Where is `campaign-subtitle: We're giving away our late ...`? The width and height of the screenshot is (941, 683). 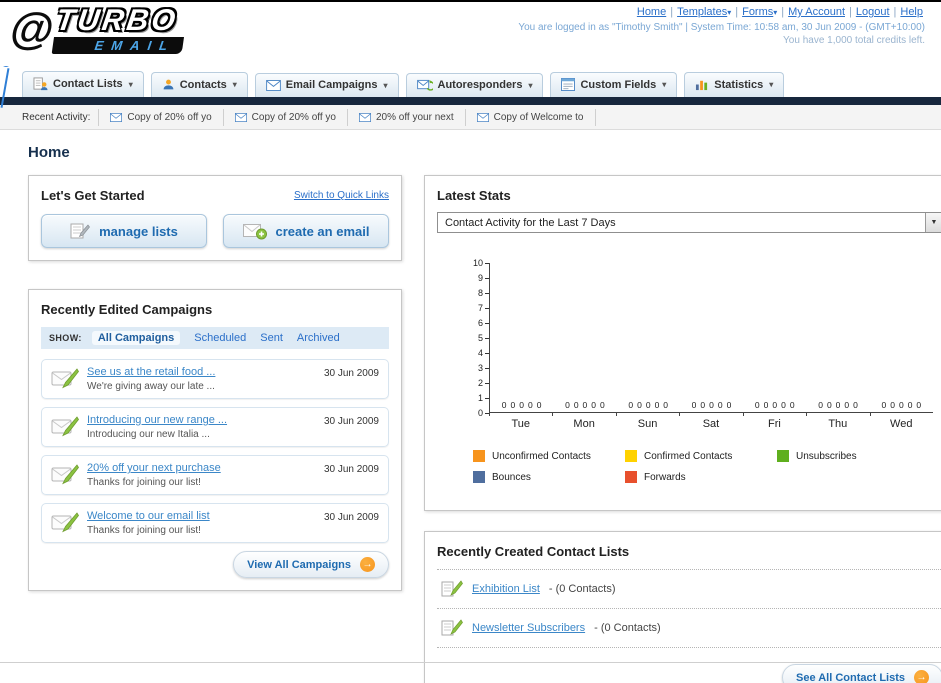 campaign-subtitle: We're giving away our late ... is located at coordinates (151, 386).